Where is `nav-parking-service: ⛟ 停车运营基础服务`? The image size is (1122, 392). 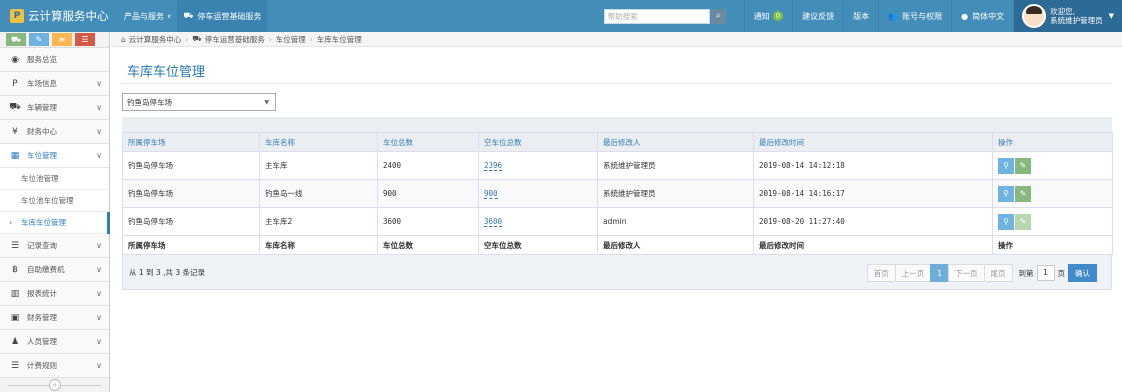 nav-parking-service: ⛟ 停车运营基础服务 is located at coordinates (222, 16).